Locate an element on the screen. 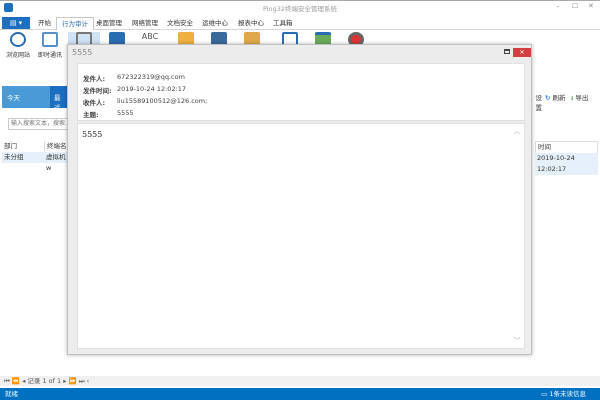 This screenshot has height=400, width=600. subject-label: 主题: is located at coordinates (91, 115).